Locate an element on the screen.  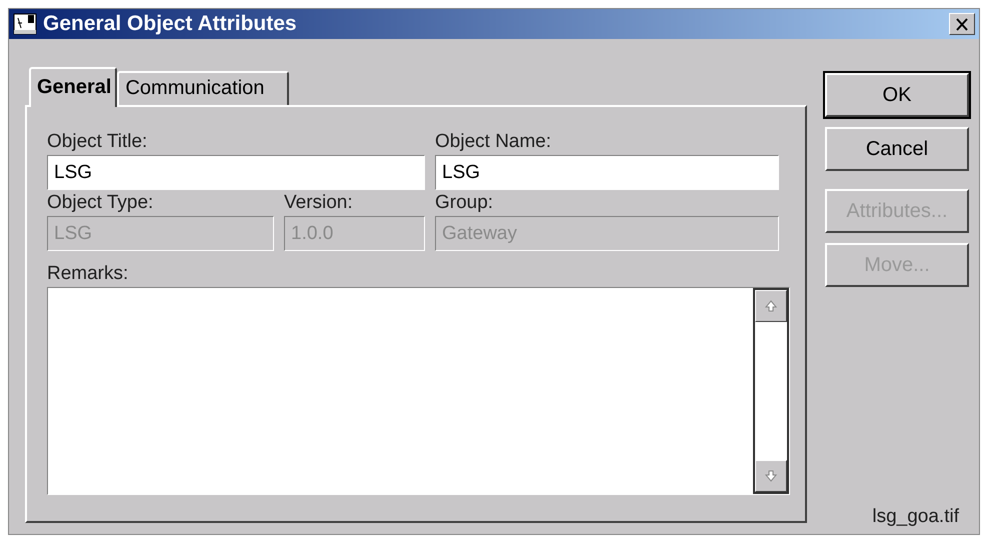
down-arrow-icon is located at coordinates (771, 476).